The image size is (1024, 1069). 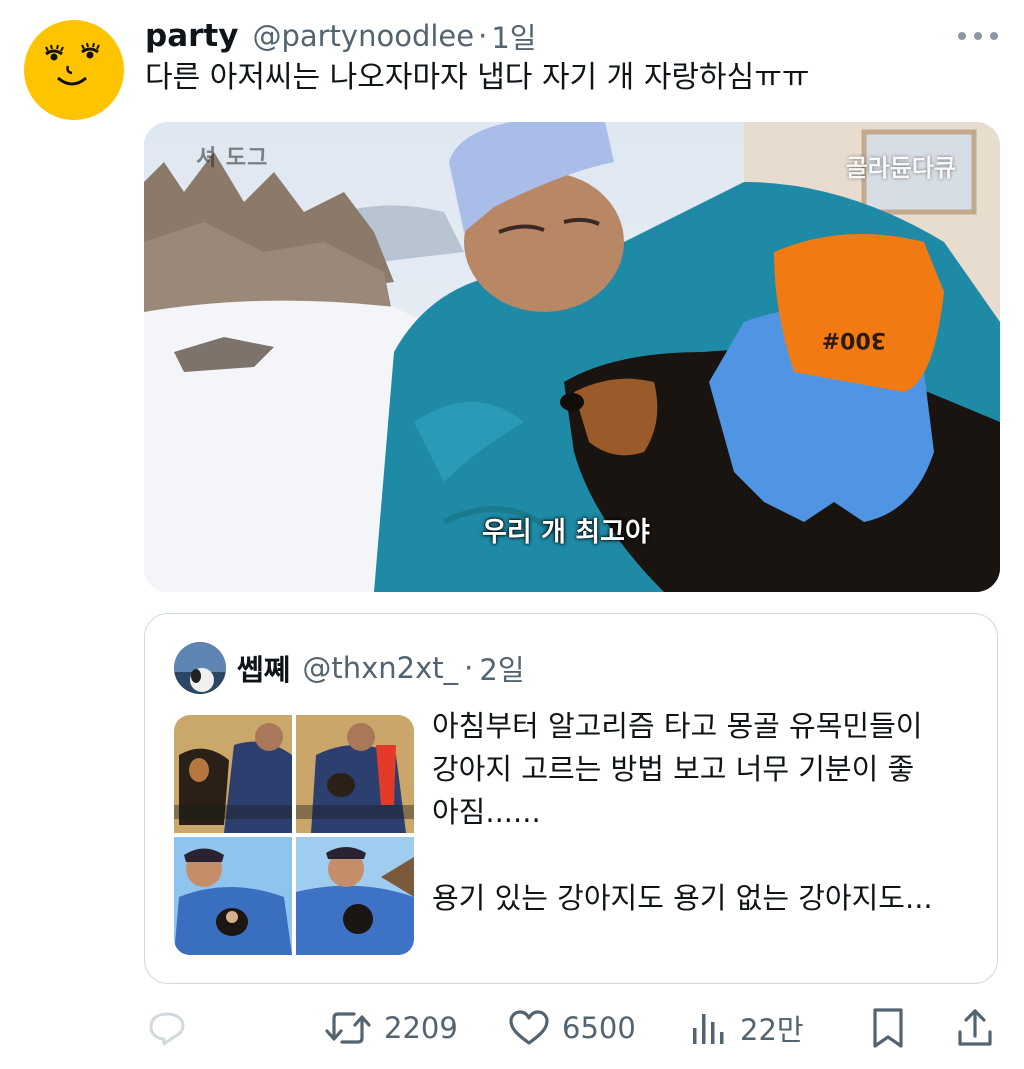 I want to click on reply-icon, so click(x=167, y=1029).